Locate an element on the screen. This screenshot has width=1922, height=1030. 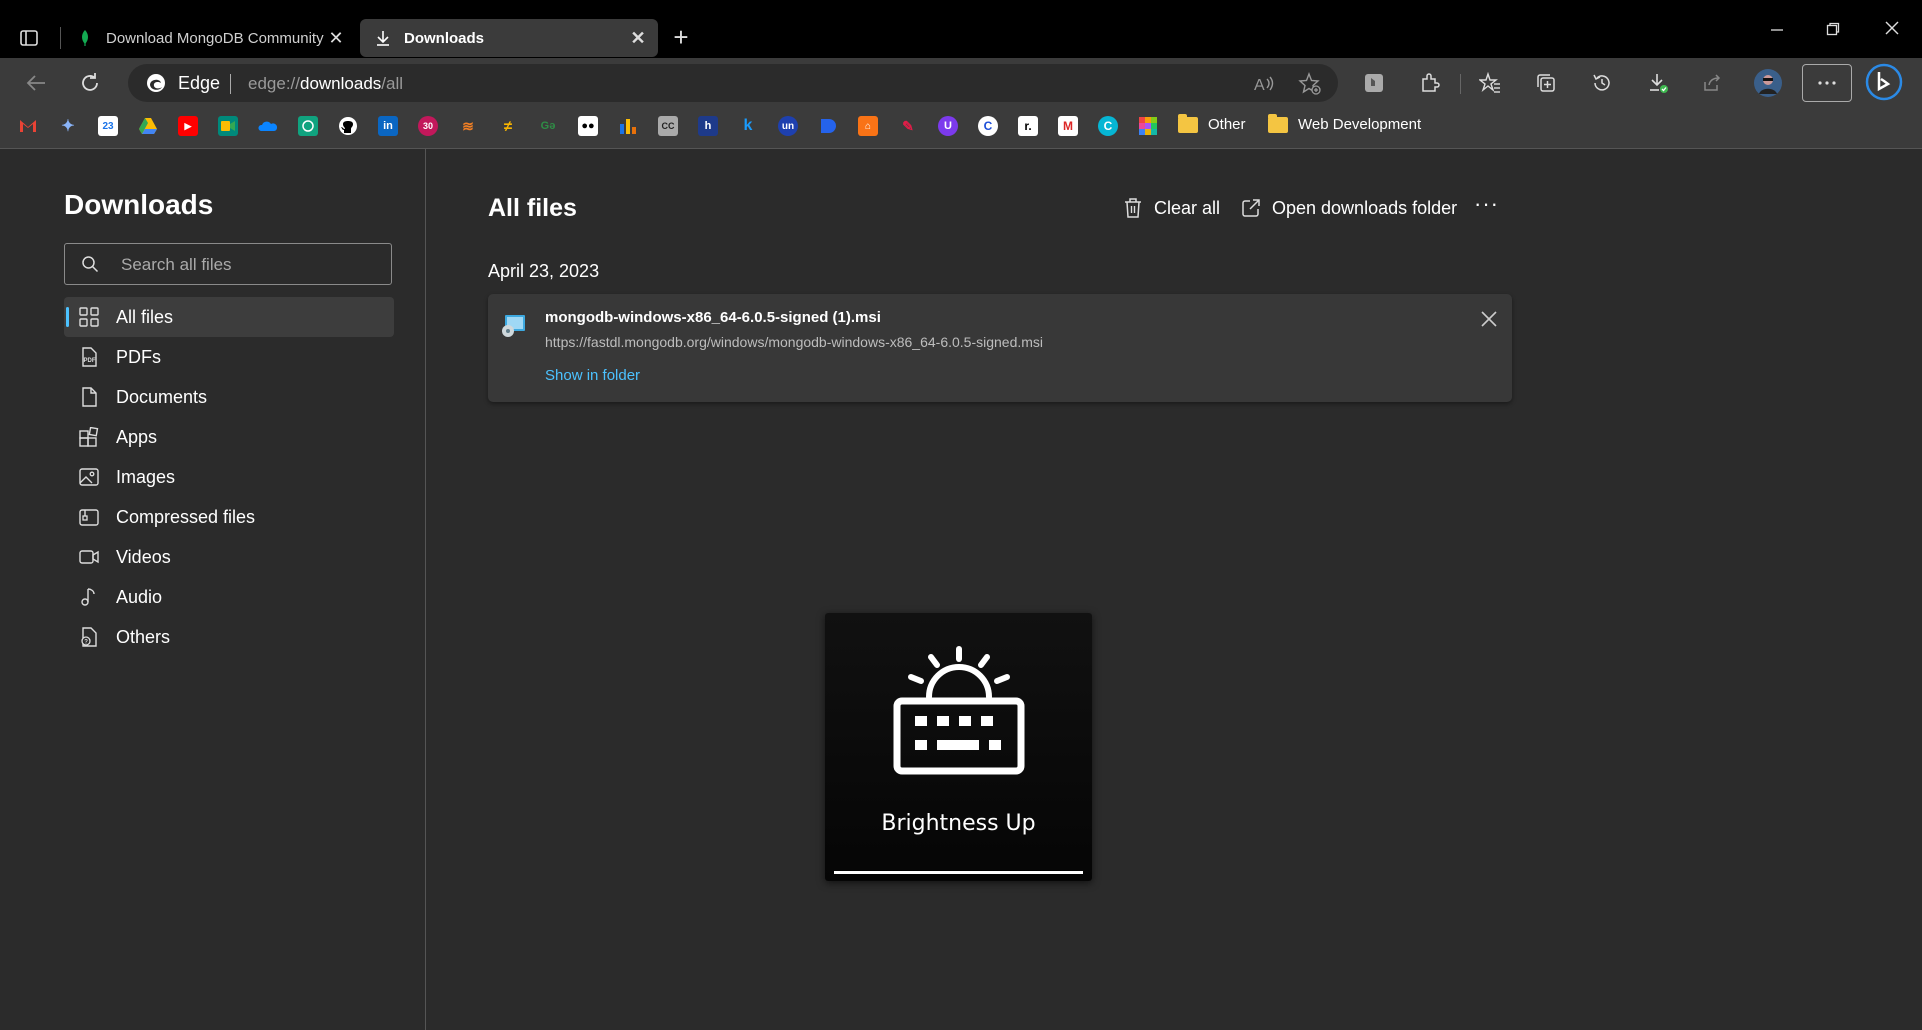
settings-more-button is located at coordinates (1827, 83).